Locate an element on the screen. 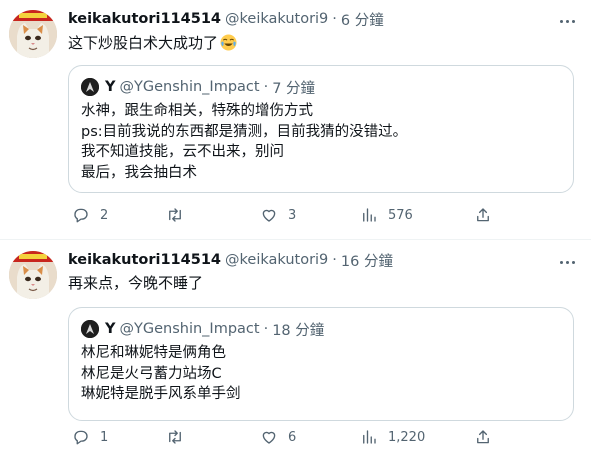 The width and height of the screenshot is (591, 458). quoted-text-line: 林尼和琳妮特是俩角色 is located at coordinates (153, 353).